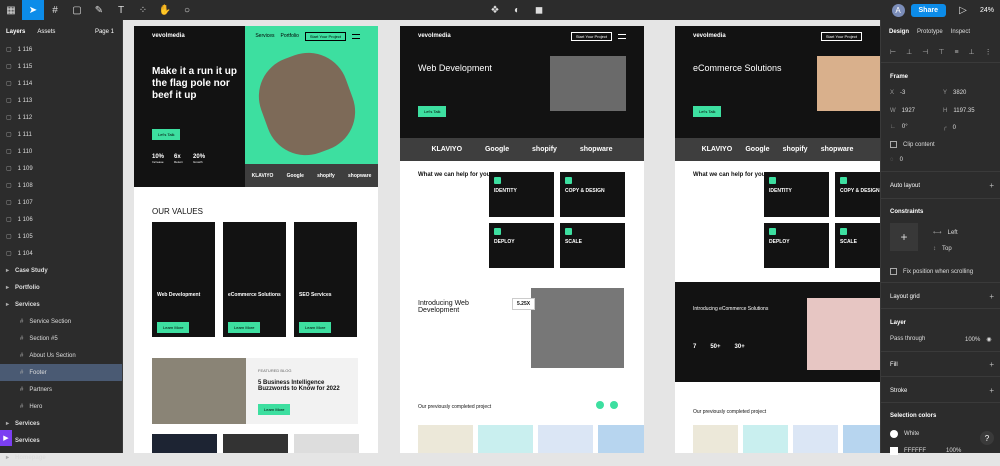 This screenshot has width=1000, height=466. What do you see at coordinates (930, 32) in the screenshot?
I see `tab-prototype: Prototype` at bounding box center [930, 32].